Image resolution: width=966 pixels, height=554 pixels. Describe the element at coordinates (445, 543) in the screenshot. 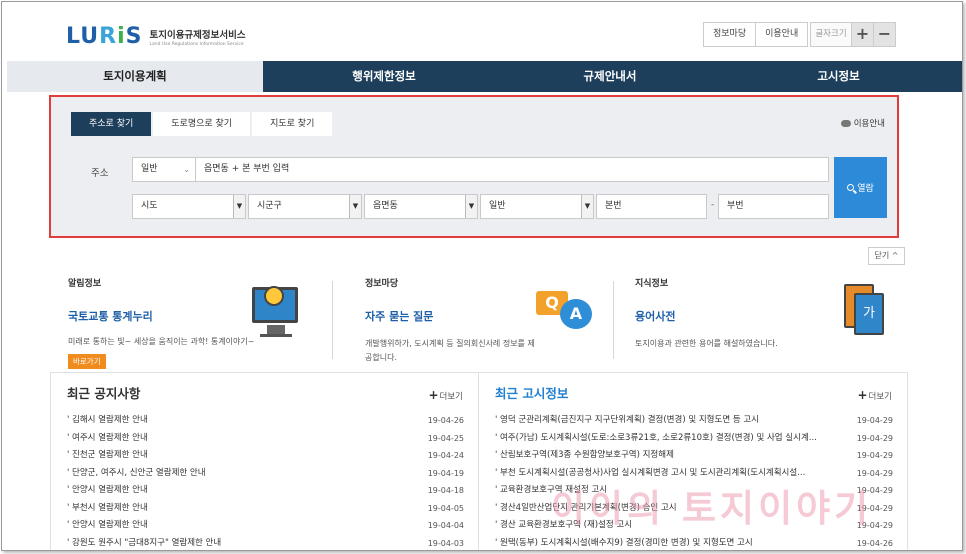

I see `list-item-date: 19-04-03` at that location.